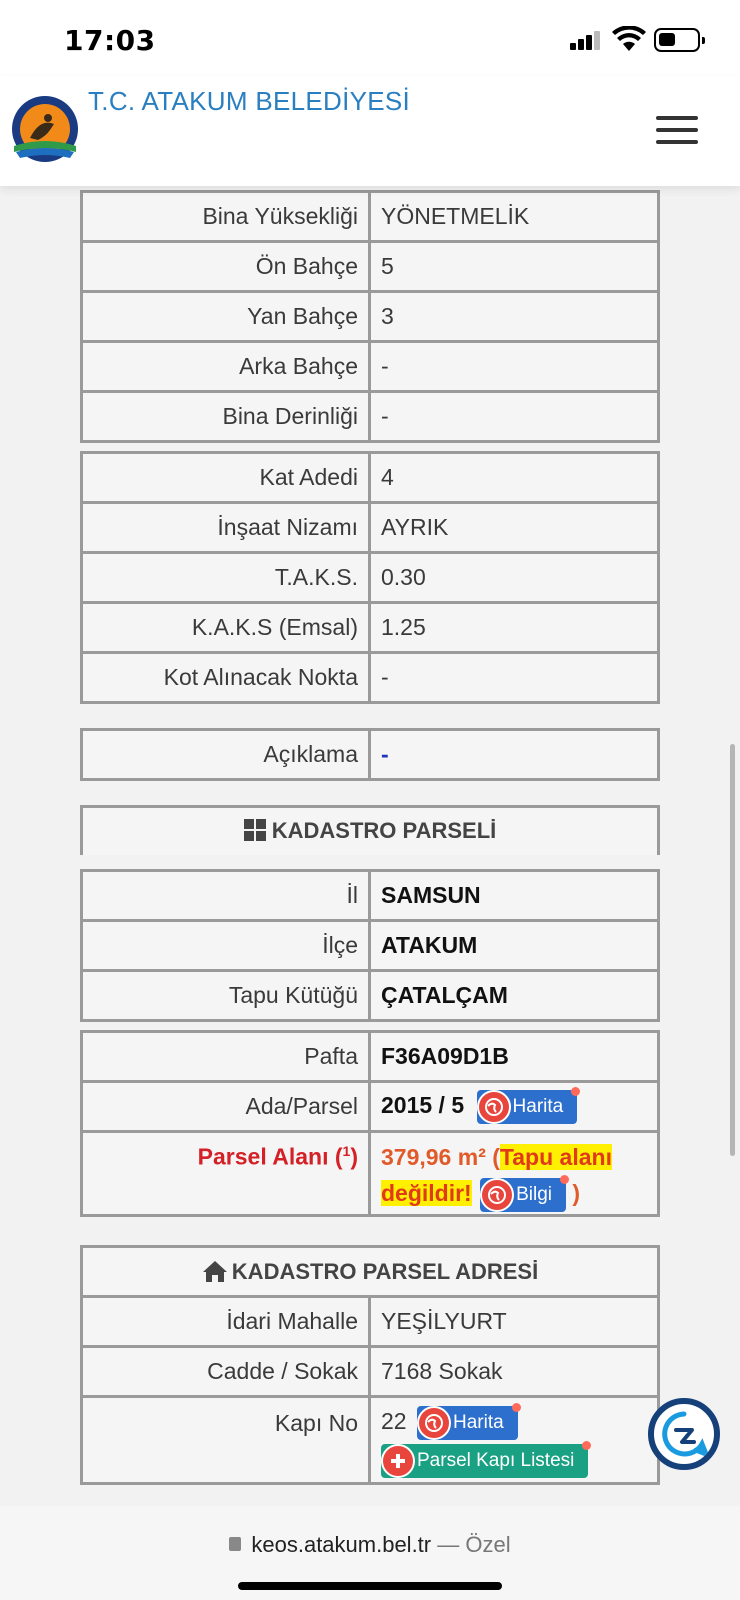  I want to click on row-label: Cadde / Sokak, so click(225, 1371).